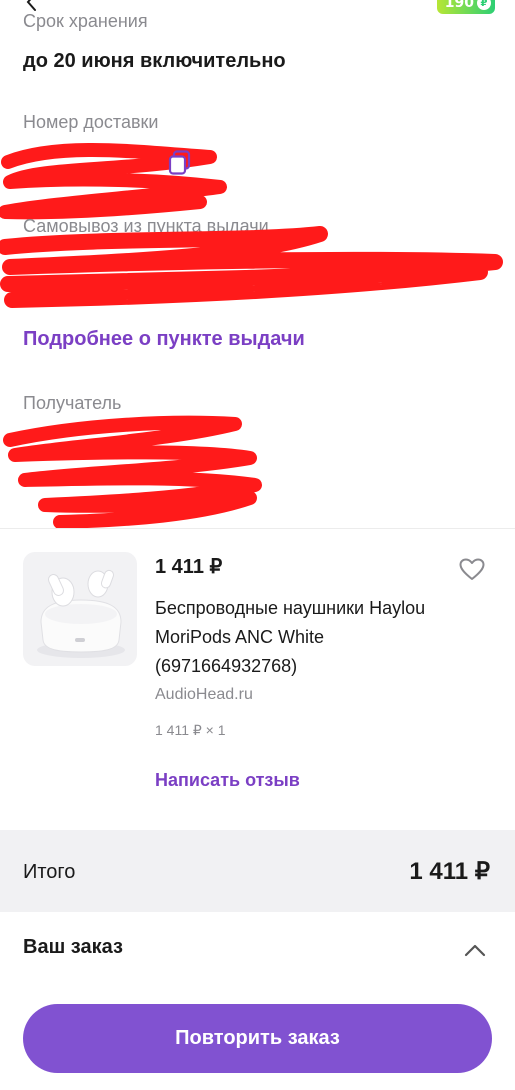  What do you see at coordinates (73, 947) in the screenshot?
I see `order-section-title: Ваш заказ` at bounding box center [73, 947].